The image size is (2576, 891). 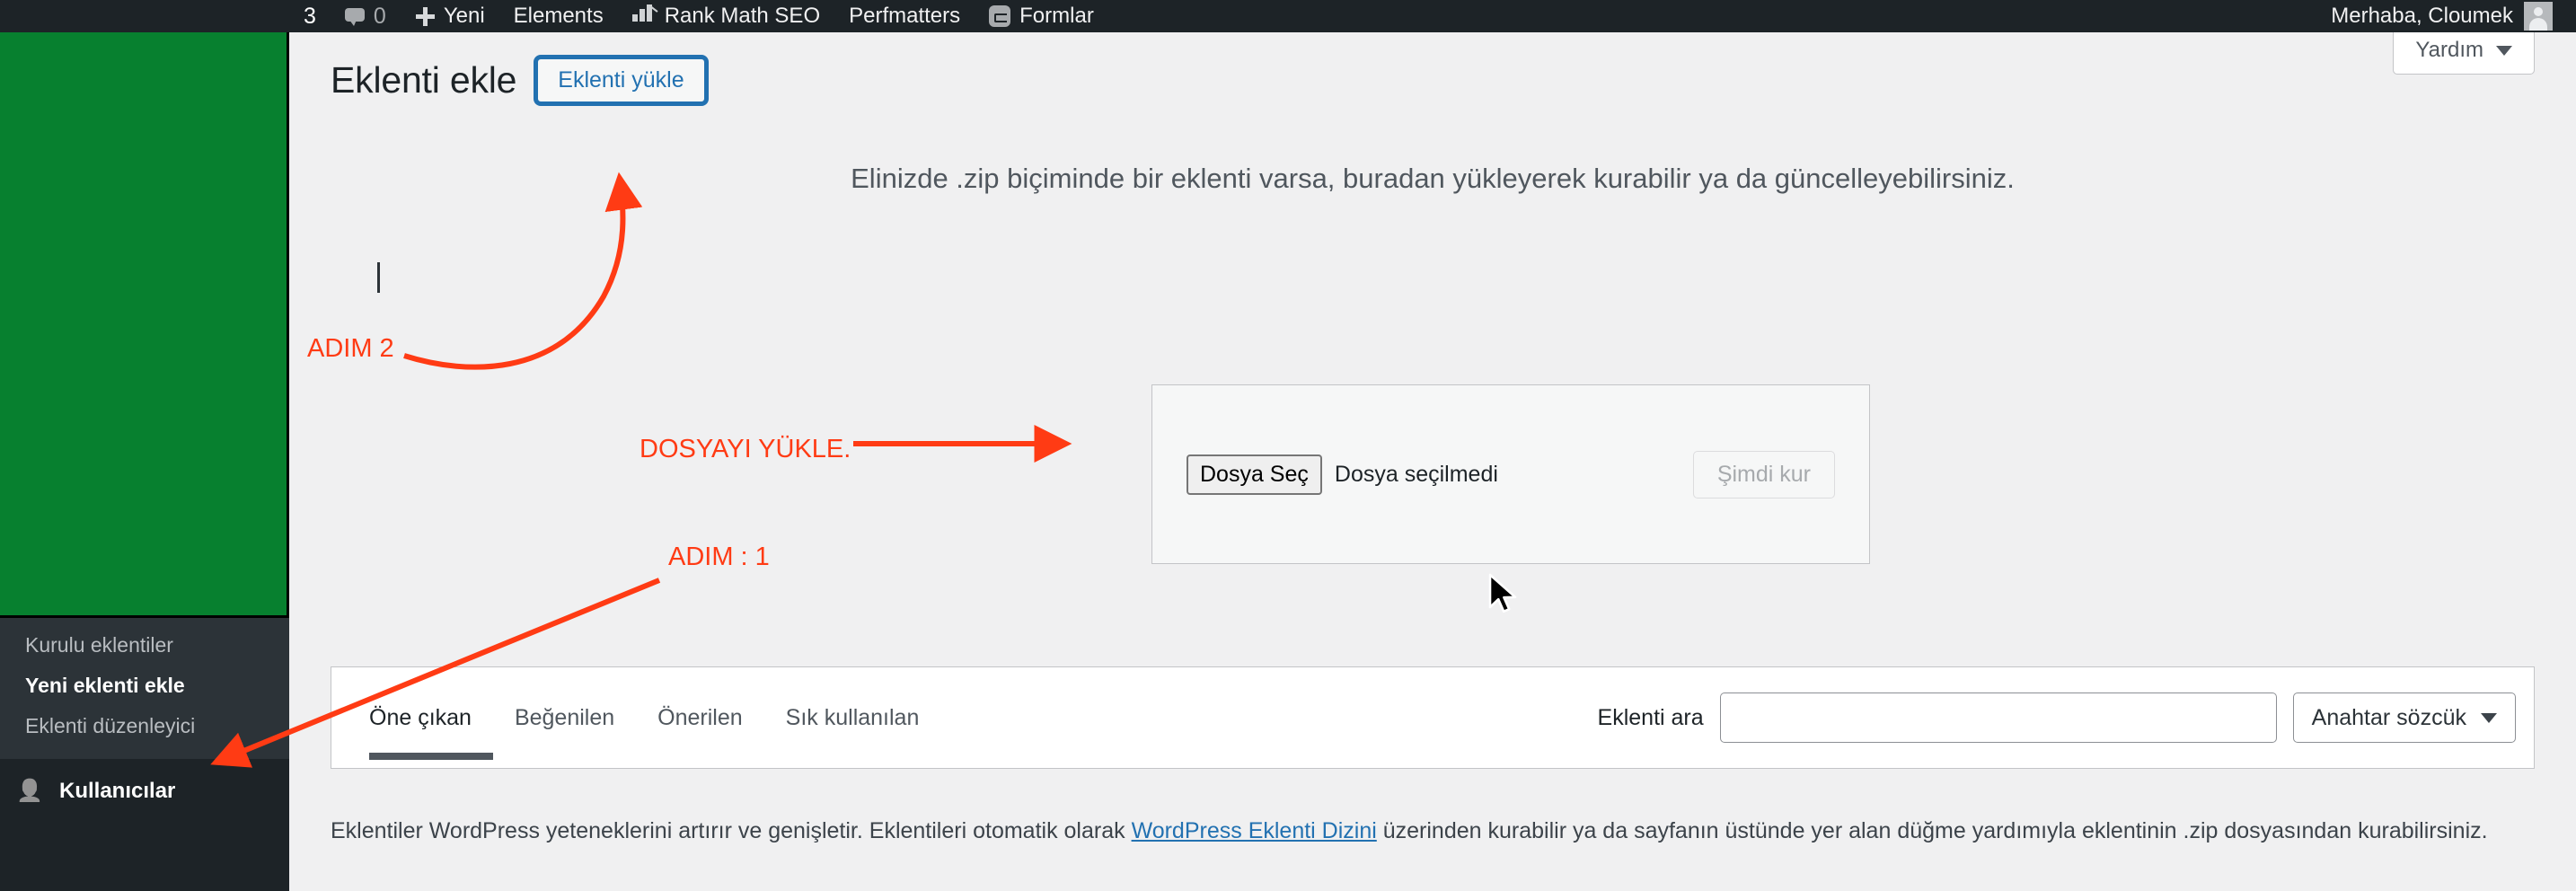 What do you see at coordinates (2538, 16) in the screenshot?
I see `user-avatar-icon` at bounding box center [2538, 16].